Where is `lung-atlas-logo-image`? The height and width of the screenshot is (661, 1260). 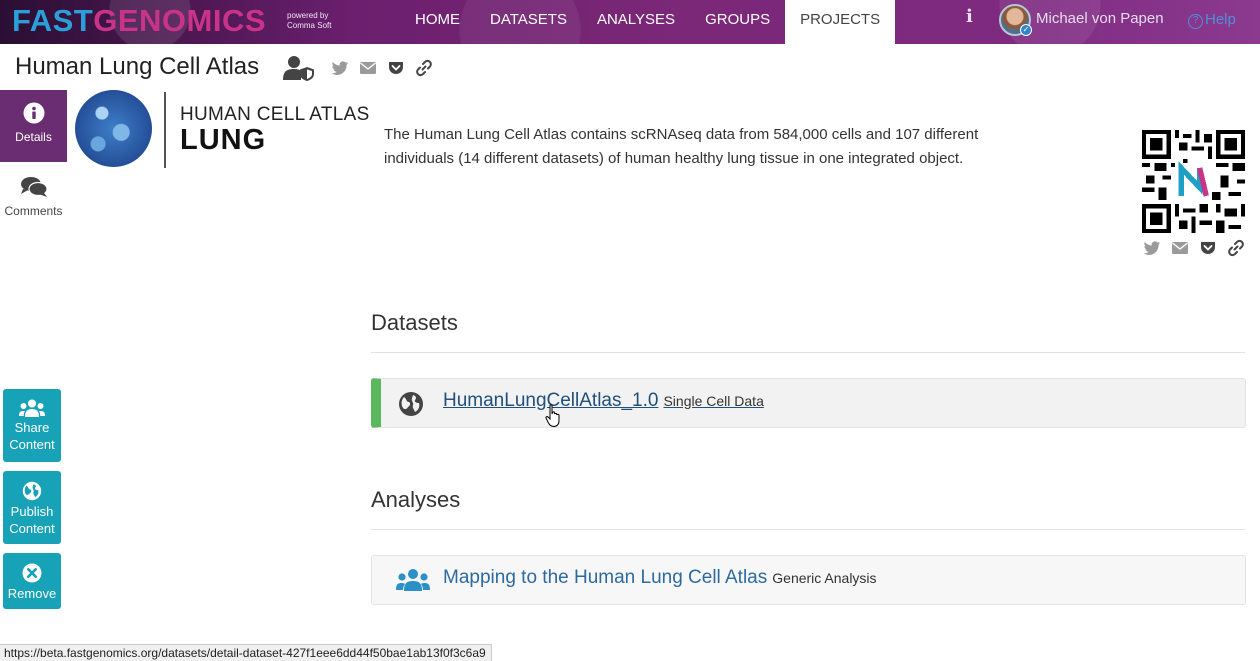
lung-atlas-logo-image is located at coordinates (113, 128).